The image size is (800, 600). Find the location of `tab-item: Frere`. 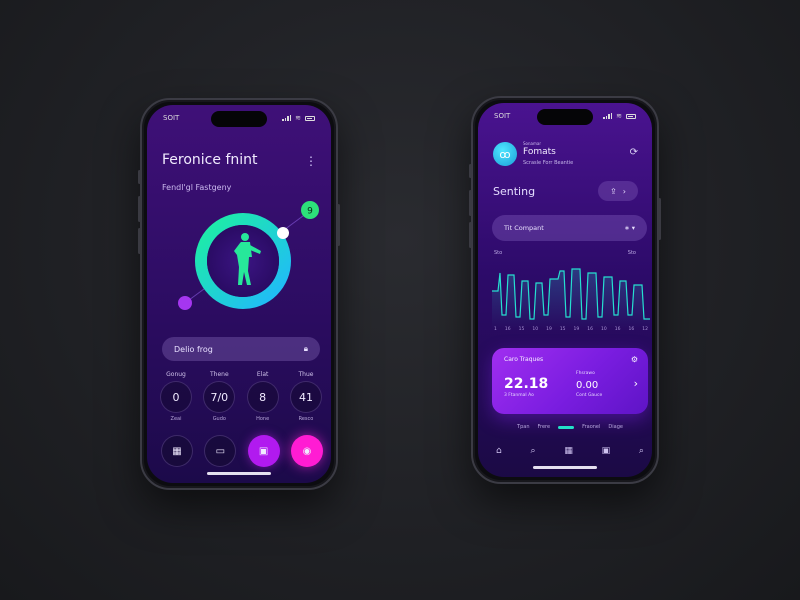

tab-item: Frere is located at coordinates (544, 427).